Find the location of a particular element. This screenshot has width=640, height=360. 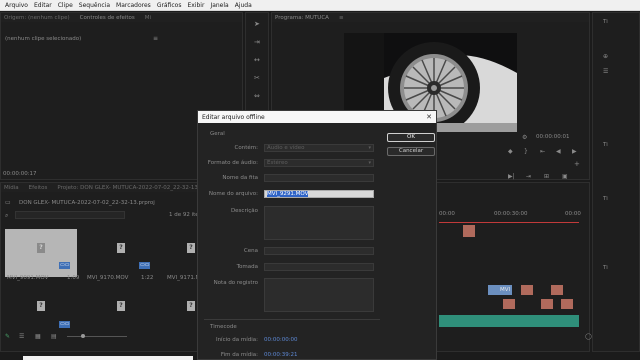

tape-name-label: Nome da fita is located at coordinates (240, 178).